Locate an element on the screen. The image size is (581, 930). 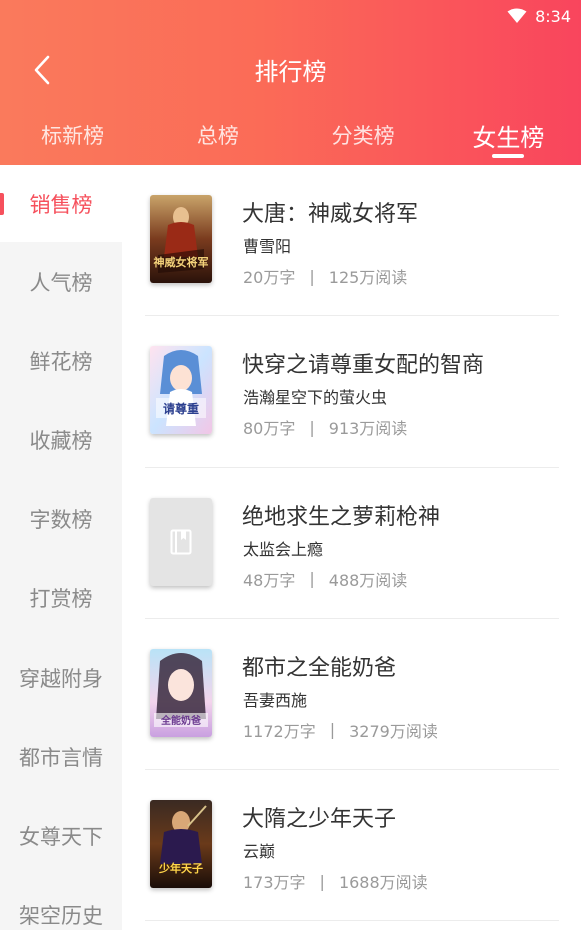
sidebar-item-tips: 打赏榜 is located at coordinates (61, 598).